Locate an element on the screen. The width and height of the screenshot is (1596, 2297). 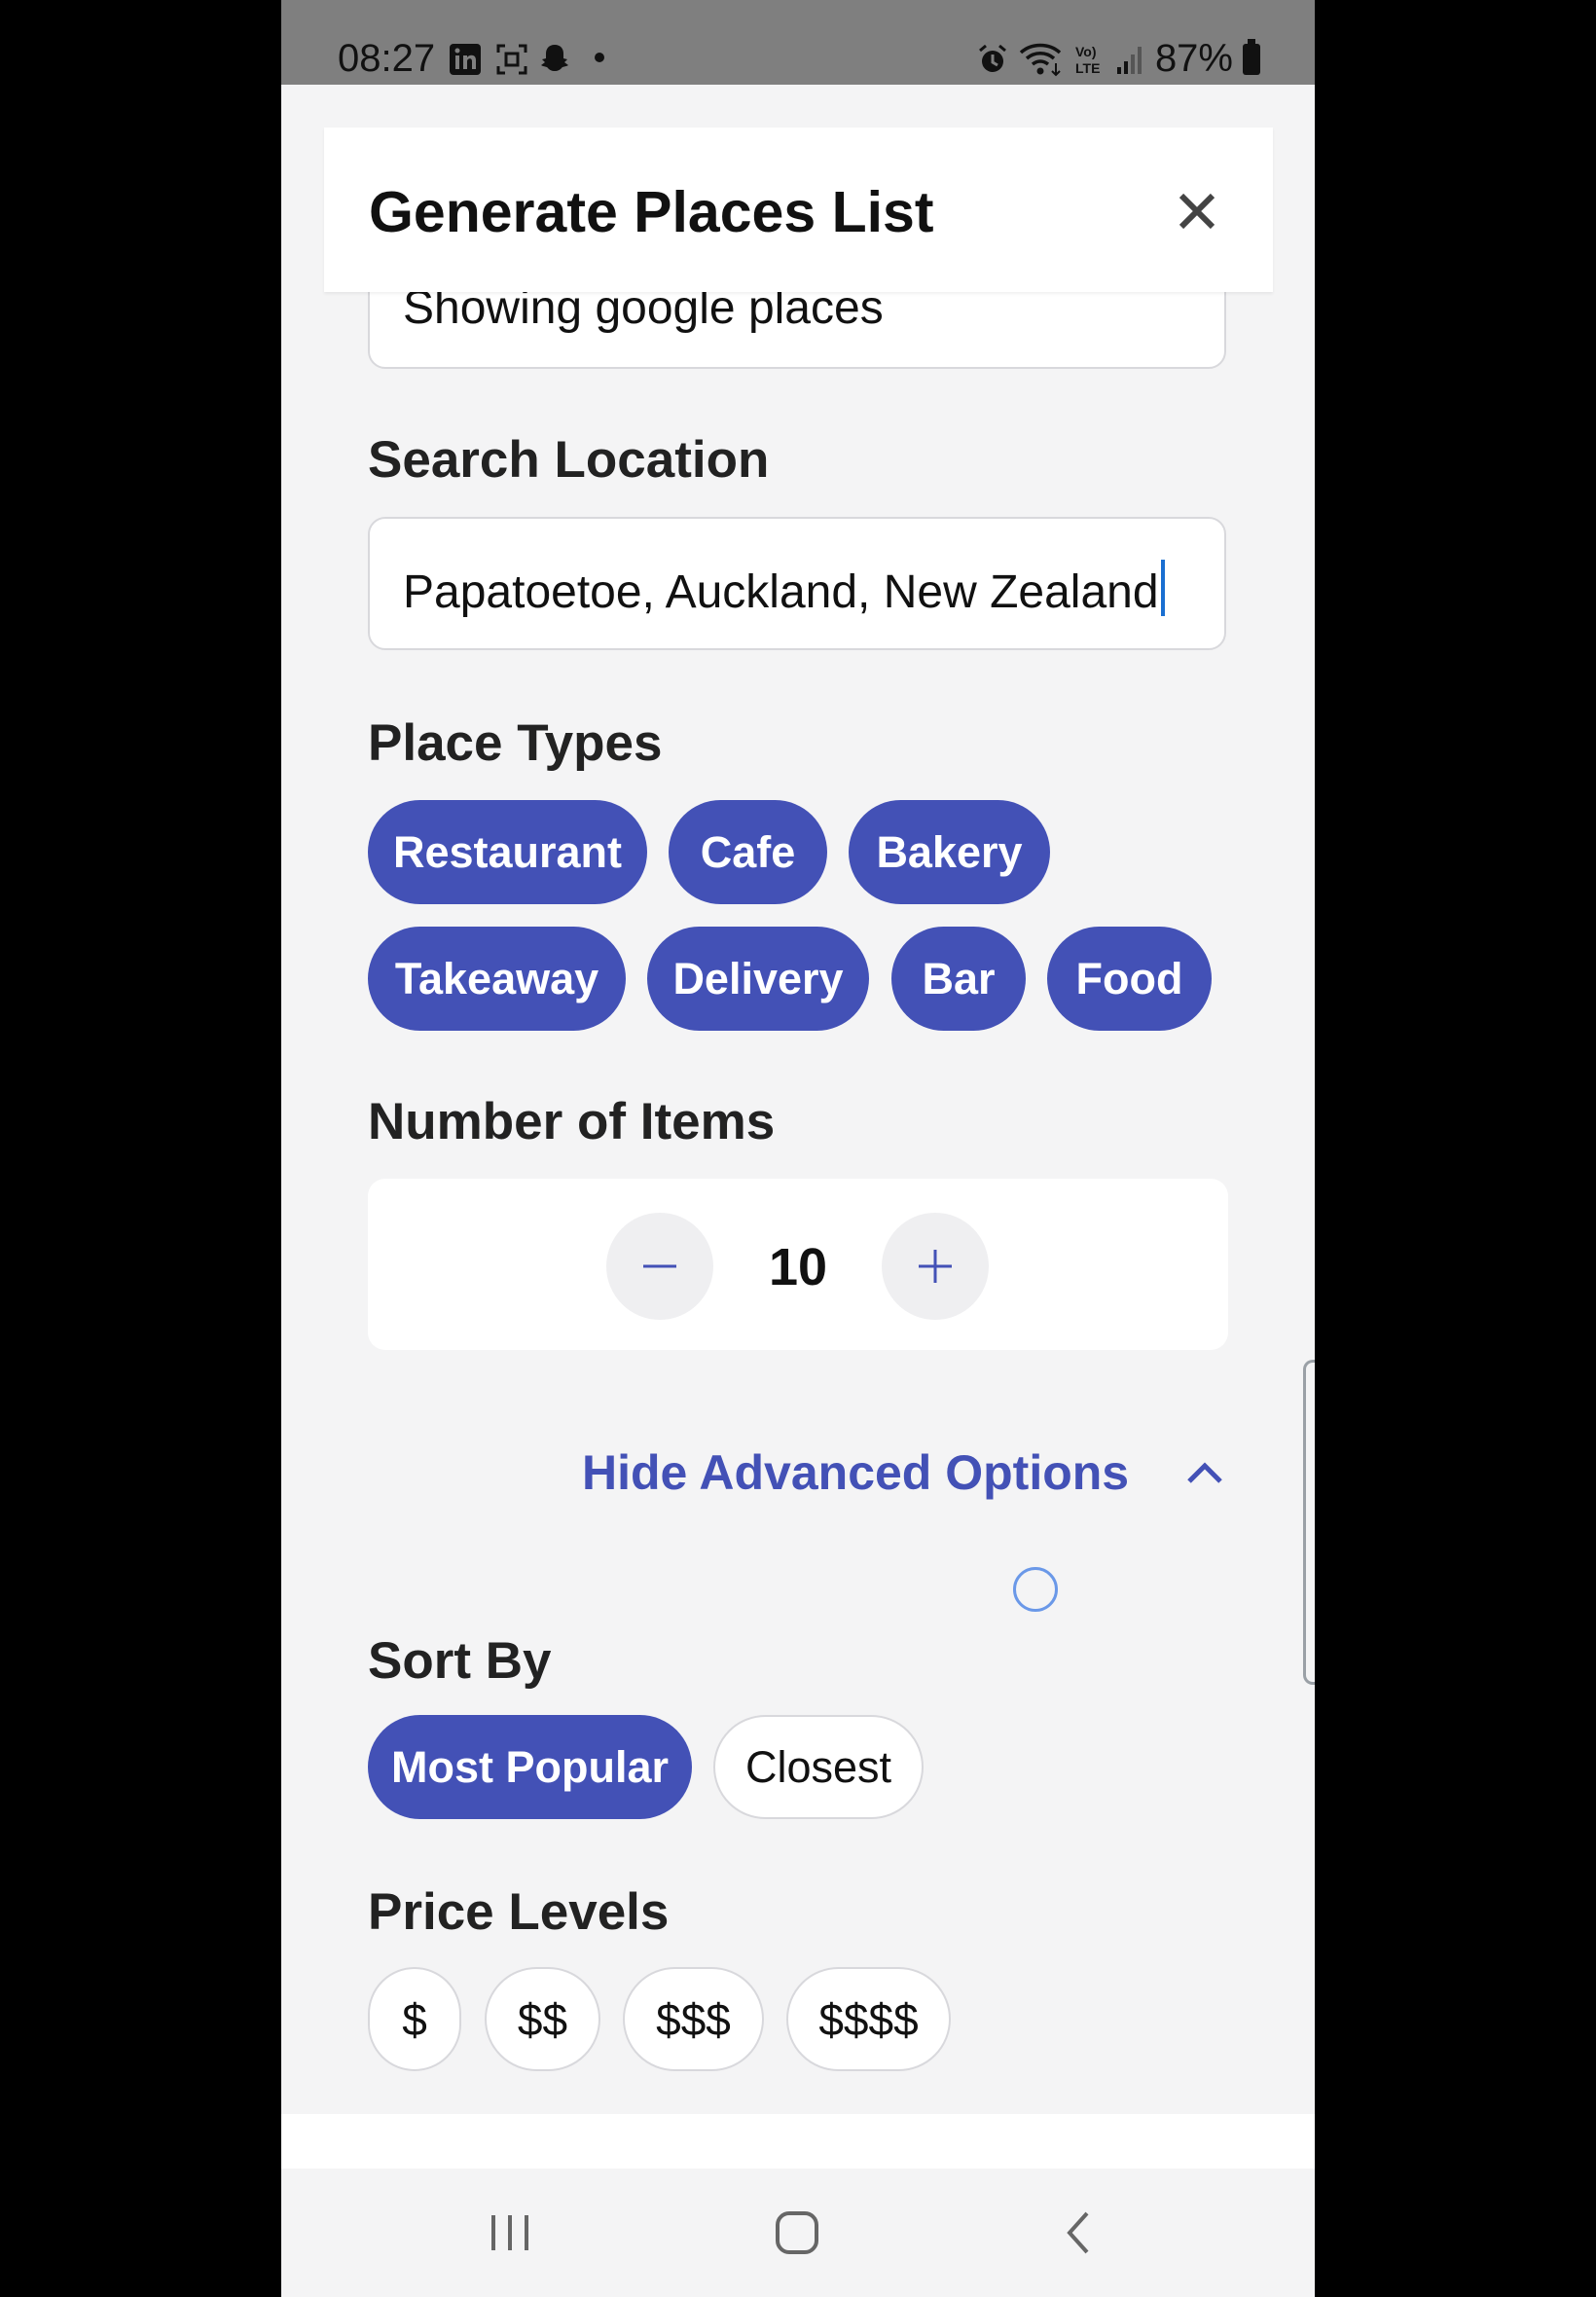
navigation-bar is located at coordinates (798, 2233).